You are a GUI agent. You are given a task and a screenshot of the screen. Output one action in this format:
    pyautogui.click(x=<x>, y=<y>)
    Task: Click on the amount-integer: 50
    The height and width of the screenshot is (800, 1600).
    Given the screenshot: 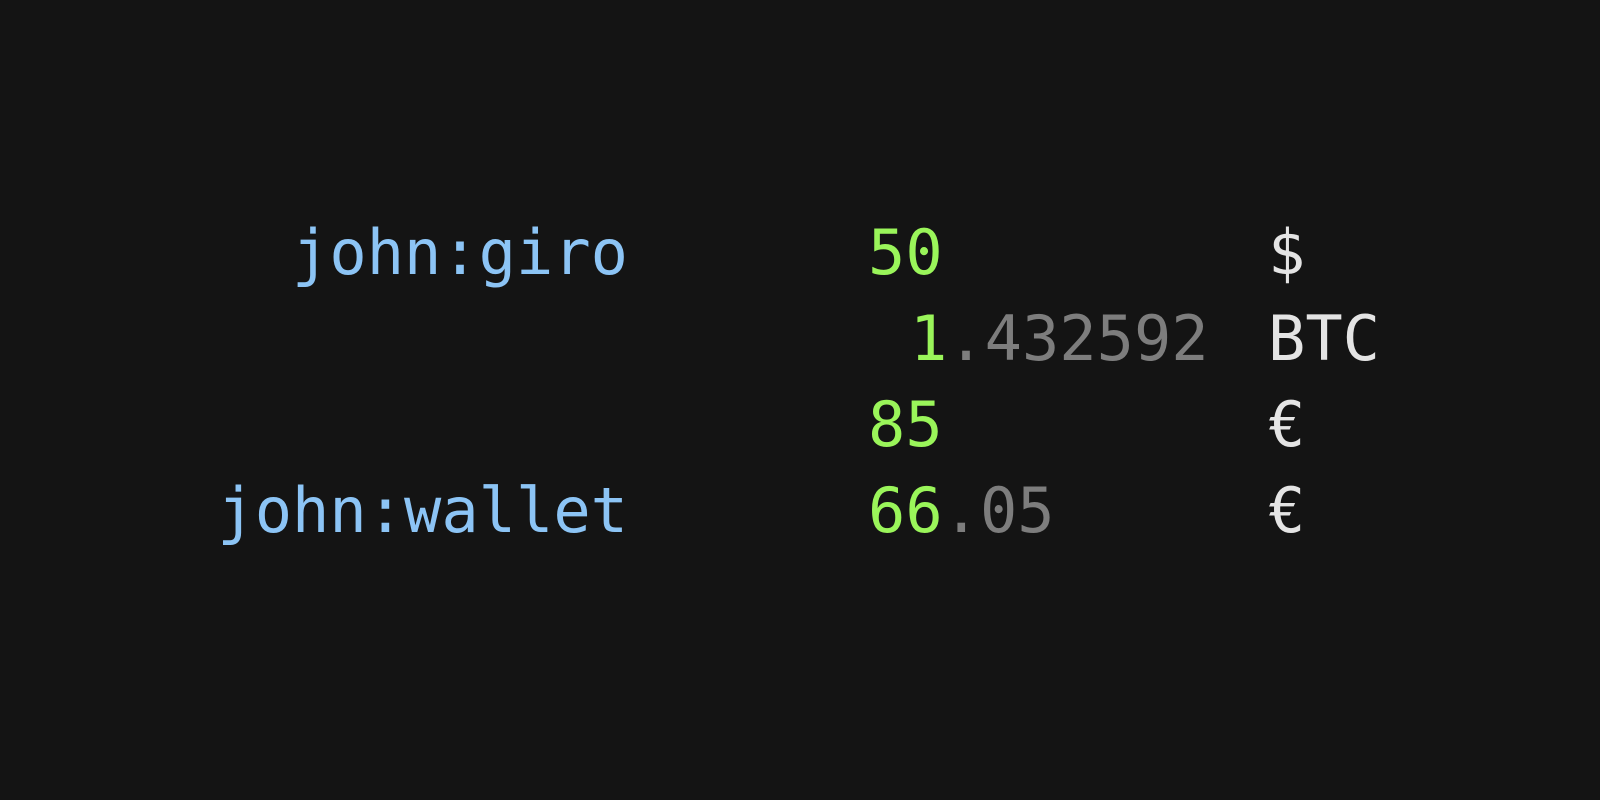 What is the action you would take?
    pyautogui.click(x=905, y=252)
    